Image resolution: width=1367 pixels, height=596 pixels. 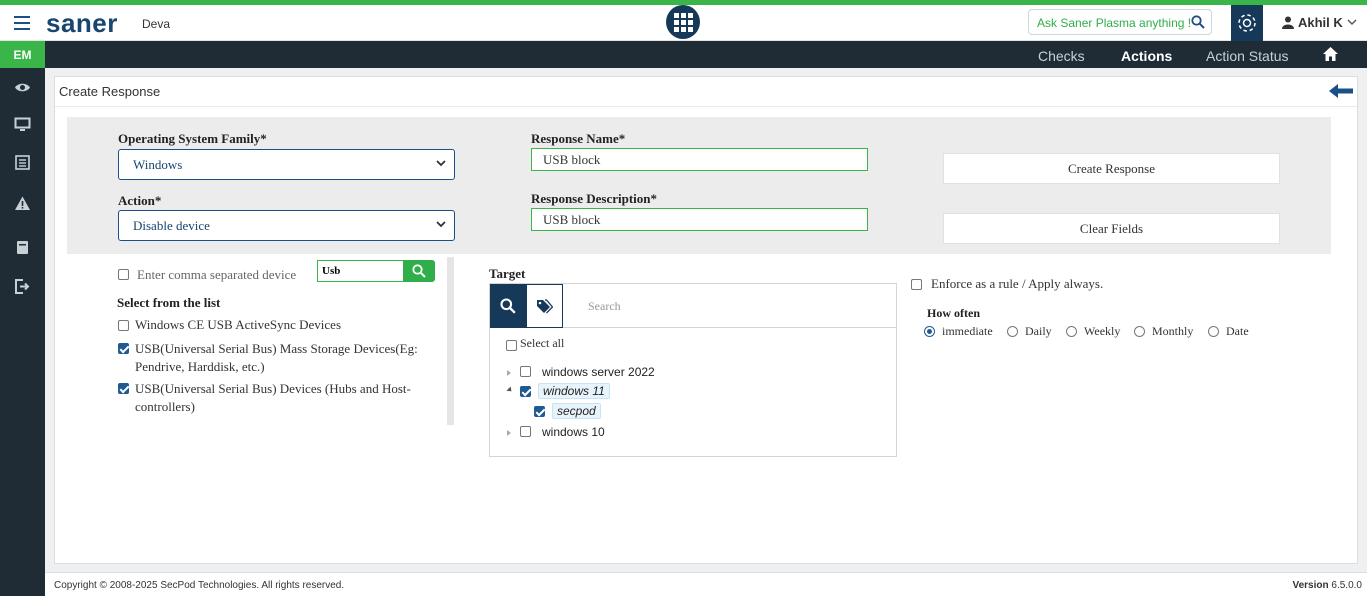 What do you see at coordinates (510, 390) in the screenshot?
I see `collapse-icon` at bounding box center [510, 390].